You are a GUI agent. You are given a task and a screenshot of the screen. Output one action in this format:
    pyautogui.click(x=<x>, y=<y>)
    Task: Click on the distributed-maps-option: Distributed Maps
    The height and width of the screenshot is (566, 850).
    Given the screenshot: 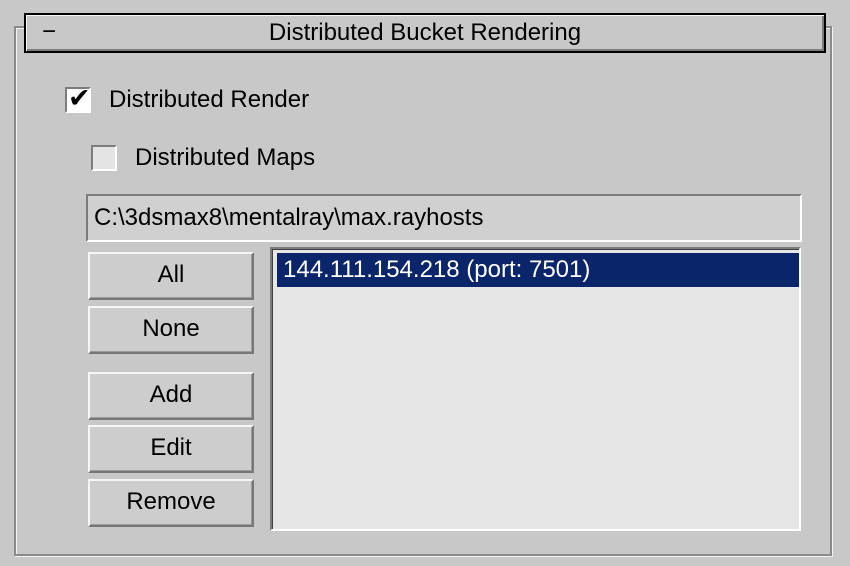 What is the action you would take?
    pyautogui.click(x=203, y=158)
    